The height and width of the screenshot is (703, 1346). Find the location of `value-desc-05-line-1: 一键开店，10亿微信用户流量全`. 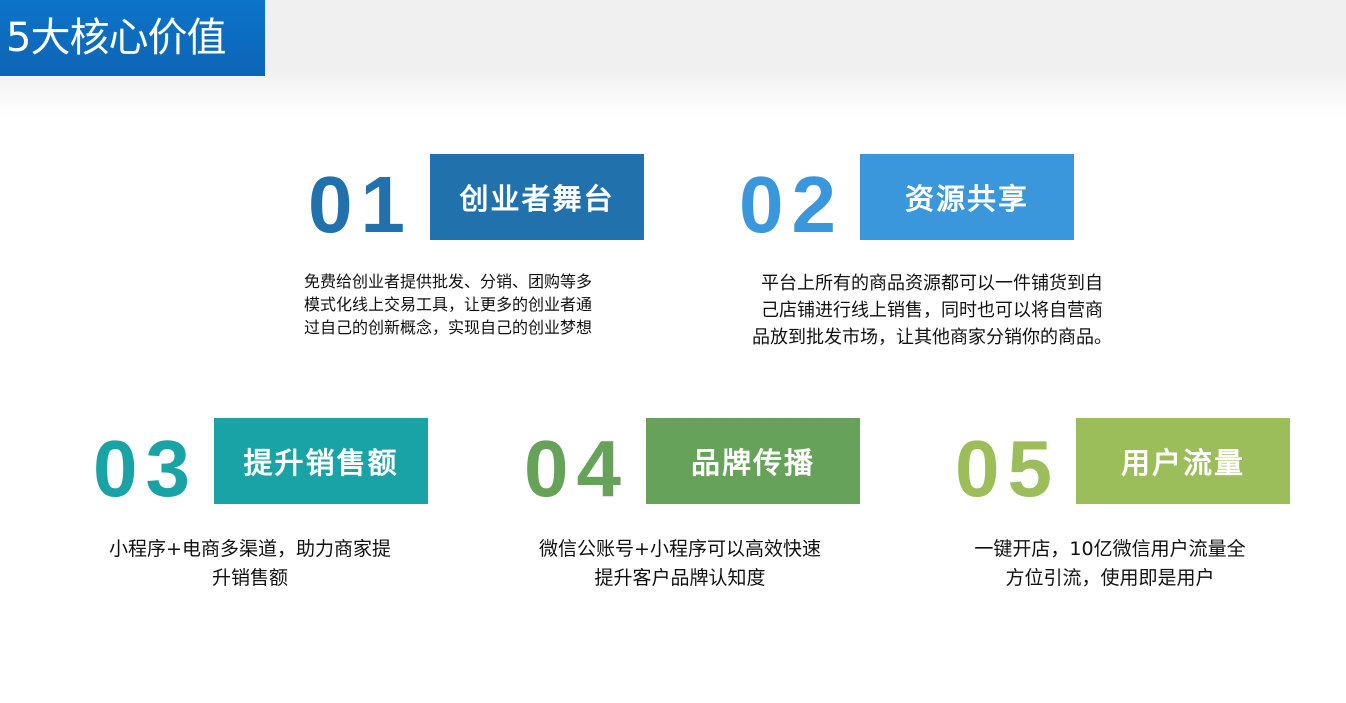

value-desc-05-line-1: 一键开店，10亿微信用户流量全 is located at coordinates (1110, 549).